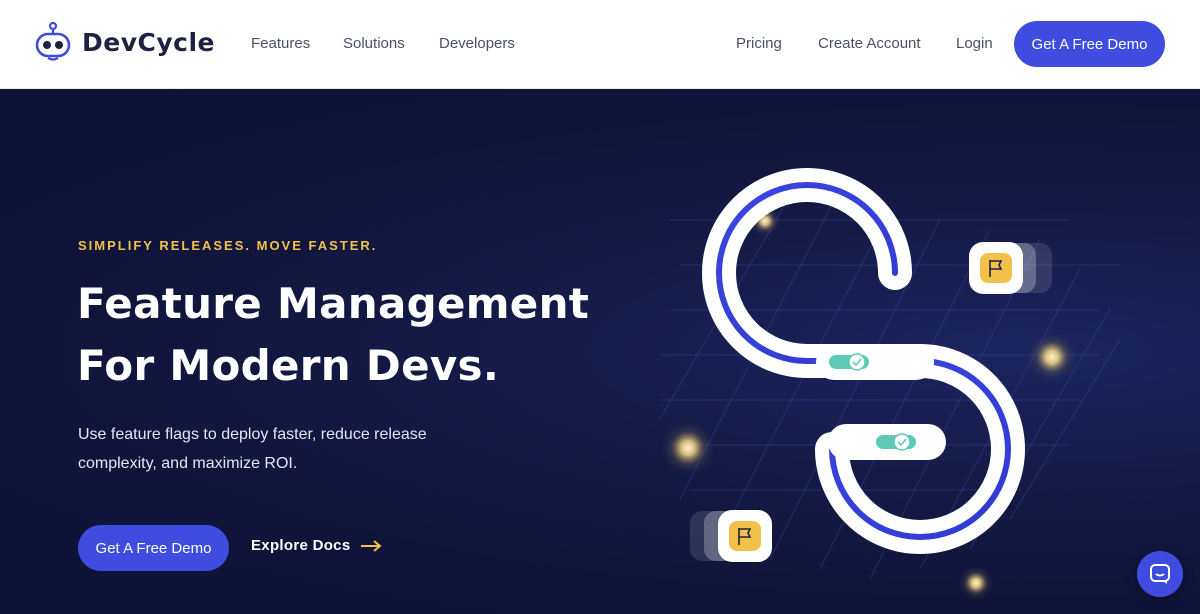 This screenshot has height=614, width=1200. What do you see at coordinates (731, 536) in the screenshot?
I see `flag-badge-bottom` at bounding box center [731, 536].